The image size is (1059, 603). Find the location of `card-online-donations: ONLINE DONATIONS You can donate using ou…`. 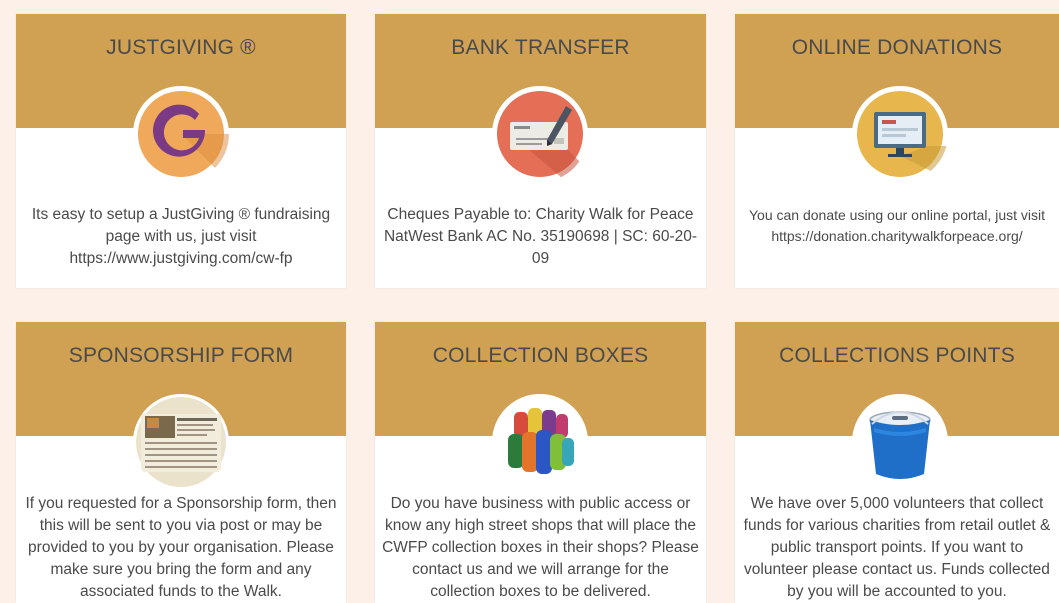

card-online-donations: ONLINE DONATIONS You can donate using ou… is located at coordinates (897, 151).